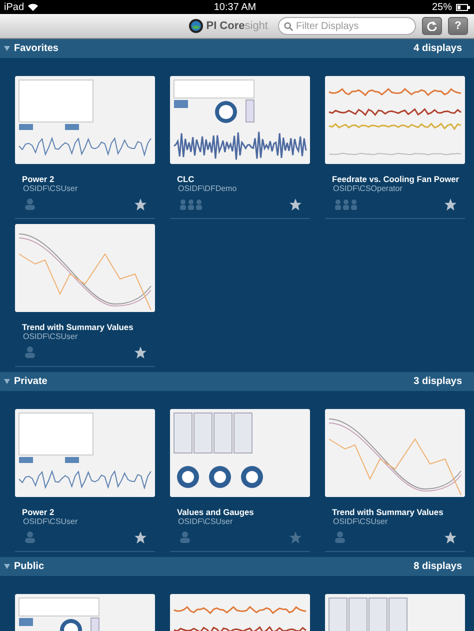 The height and width of the screenshot is (631, 474). Describe the element at coordinates (33, 7) in the screenshot. I see `wifi-icon` at that location.